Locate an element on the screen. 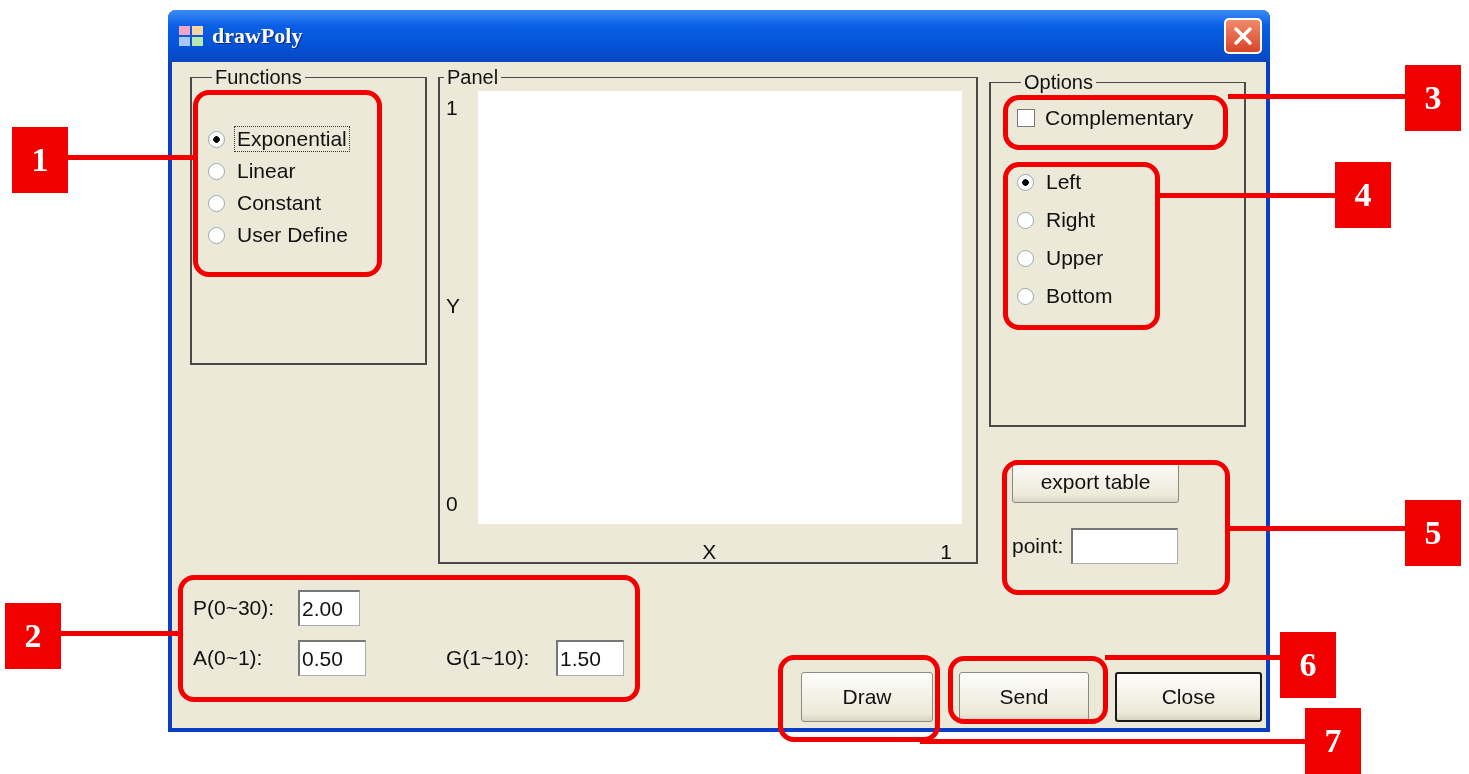 Image resolution: width=1469 pixels, height=774 pixels. dialog-button: Draw is located at coordinates (867, 697).